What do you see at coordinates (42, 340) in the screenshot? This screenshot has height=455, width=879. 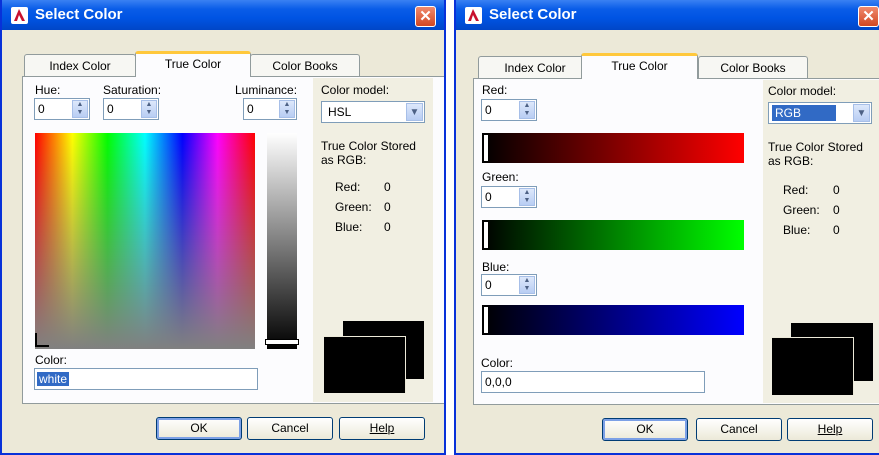 I see `crosshair` at bounding box center [42, 340].